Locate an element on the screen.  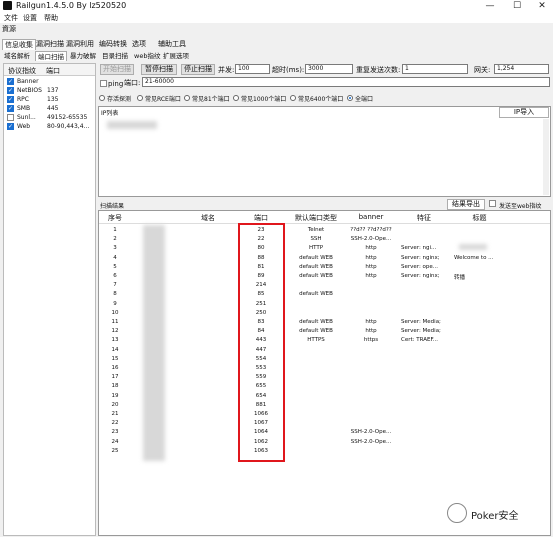
tab-port-scan: 端口扫描 is located at coordinates (51, 56).